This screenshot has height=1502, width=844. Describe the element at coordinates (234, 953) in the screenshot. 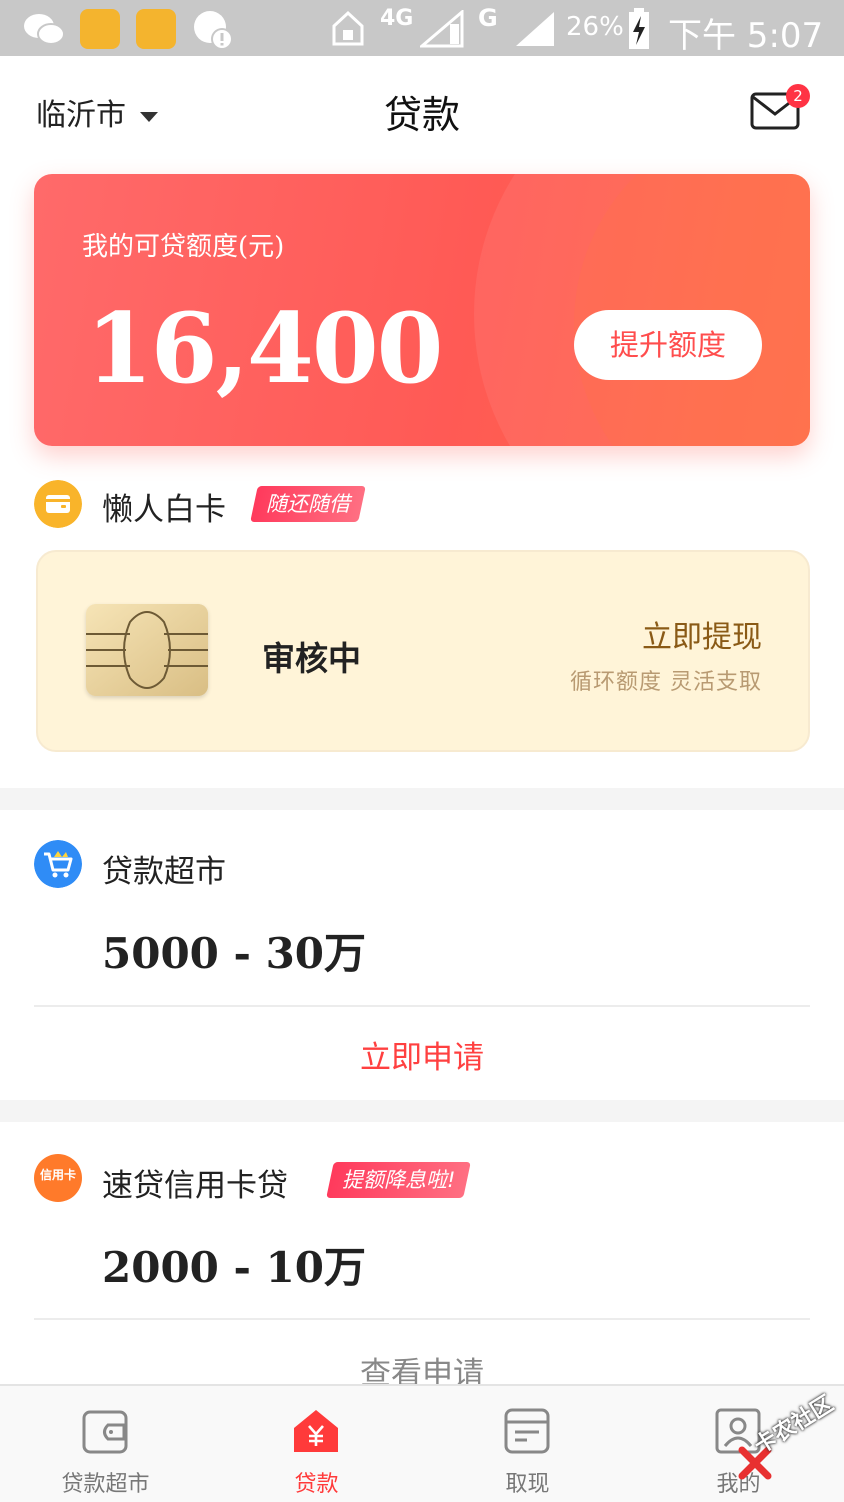

I see `loan-market-range: 5000 - 30万` at that location.